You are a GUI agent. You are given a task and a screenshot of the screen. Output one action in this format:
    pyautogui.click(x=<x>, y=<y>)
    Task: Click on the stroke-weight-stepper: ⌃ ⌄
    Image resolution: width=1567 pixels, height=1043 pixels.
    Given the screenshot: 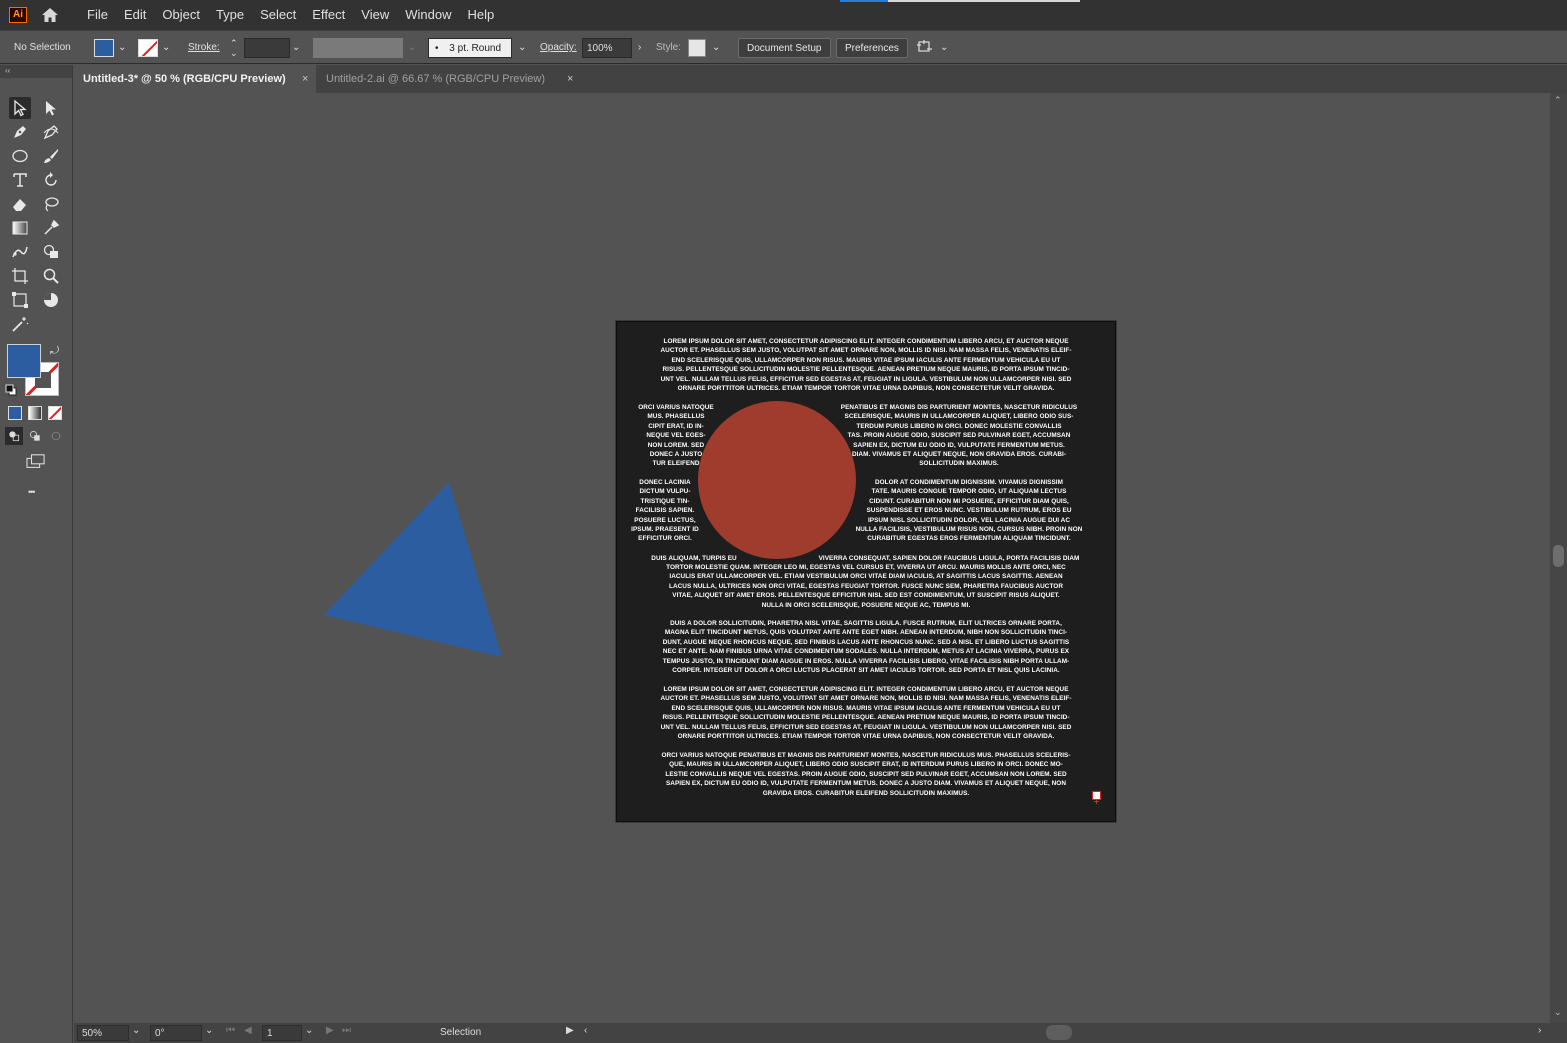 What is the action you would take?
    pyautogui.click(x=234, y=48)
    